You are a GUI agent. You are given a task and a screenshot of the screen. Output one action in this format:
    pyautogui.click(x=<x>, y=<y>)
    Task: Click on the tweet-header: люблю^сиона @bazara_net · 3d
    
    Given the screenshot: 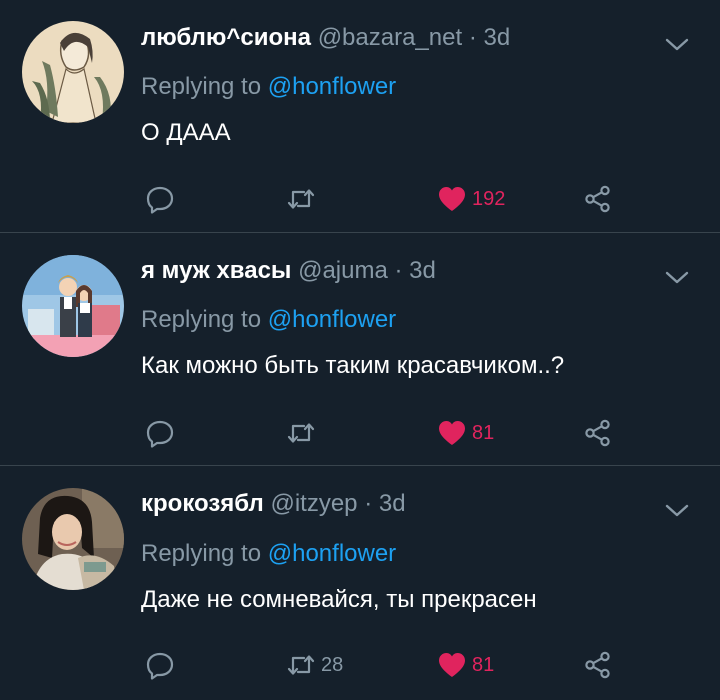 What is the action you would take?
    pyautogui.click(x=385, y=38)
    